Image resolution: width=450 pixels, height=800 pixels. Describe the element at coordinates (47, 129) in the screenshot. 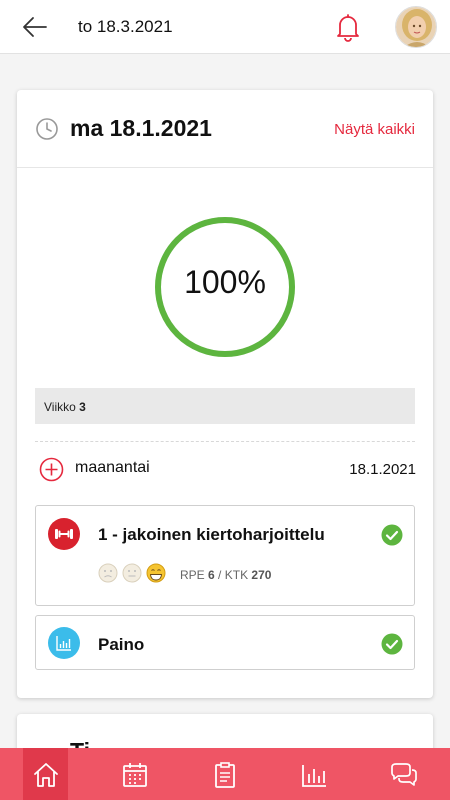

I see `clock-icon` at that location.